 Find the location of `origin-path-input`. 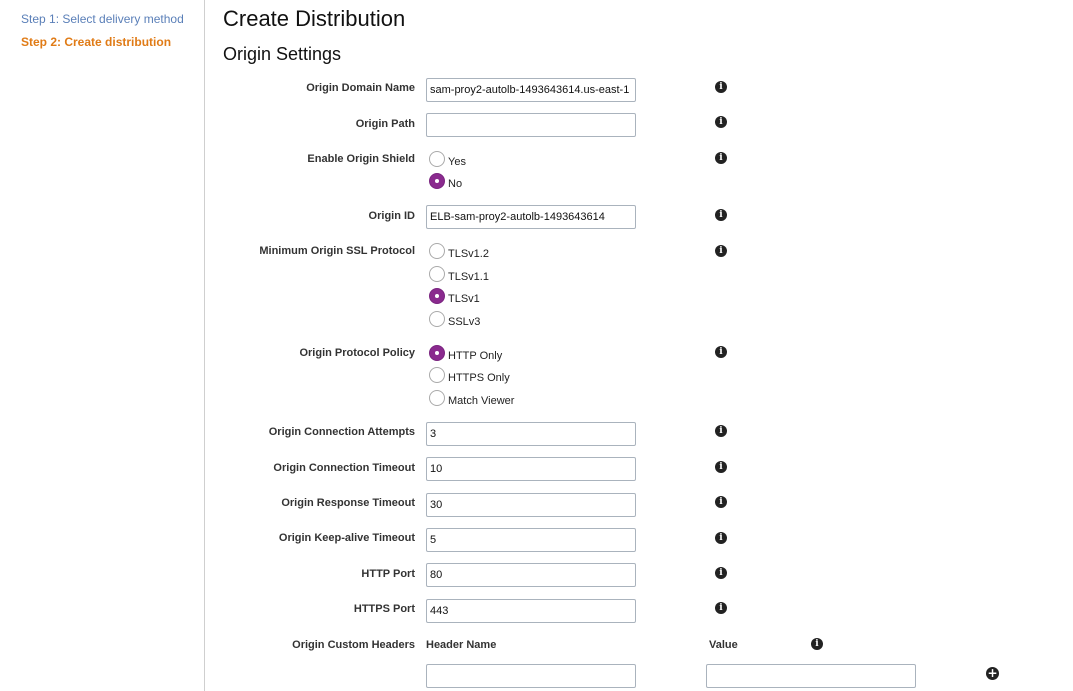

origin-path-input is located at coordinates (531, 125).